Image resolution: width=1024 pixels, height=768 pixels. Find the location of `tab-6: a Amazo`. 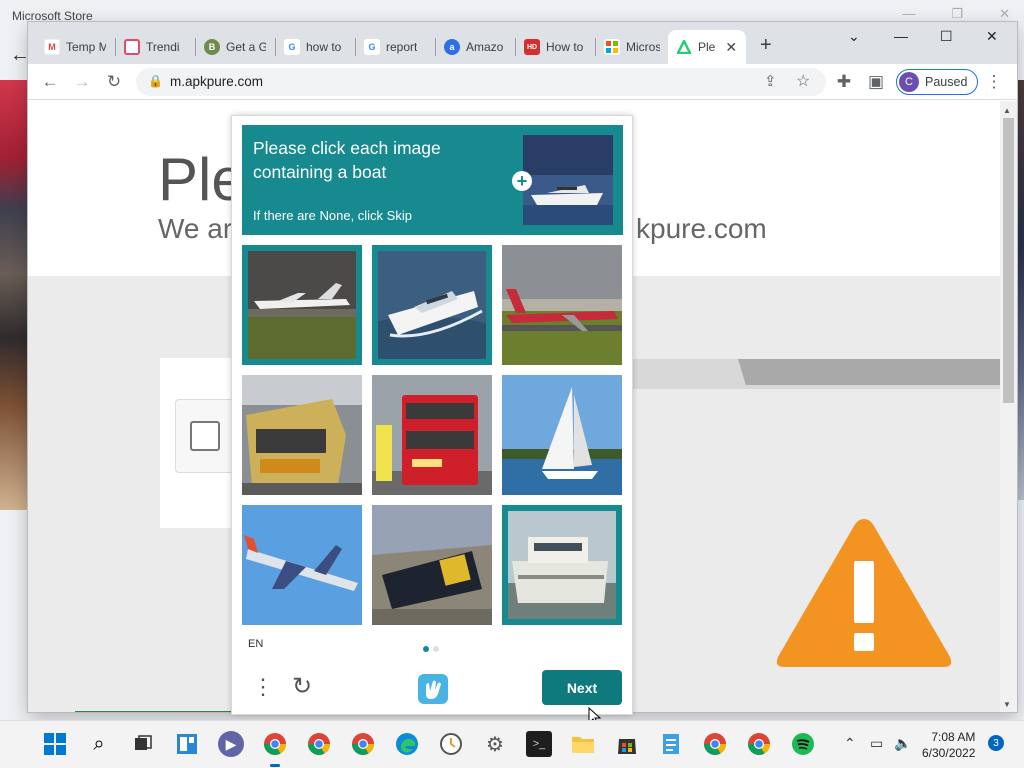

tab-6: a Amazo is located at coordinates (475, 47).